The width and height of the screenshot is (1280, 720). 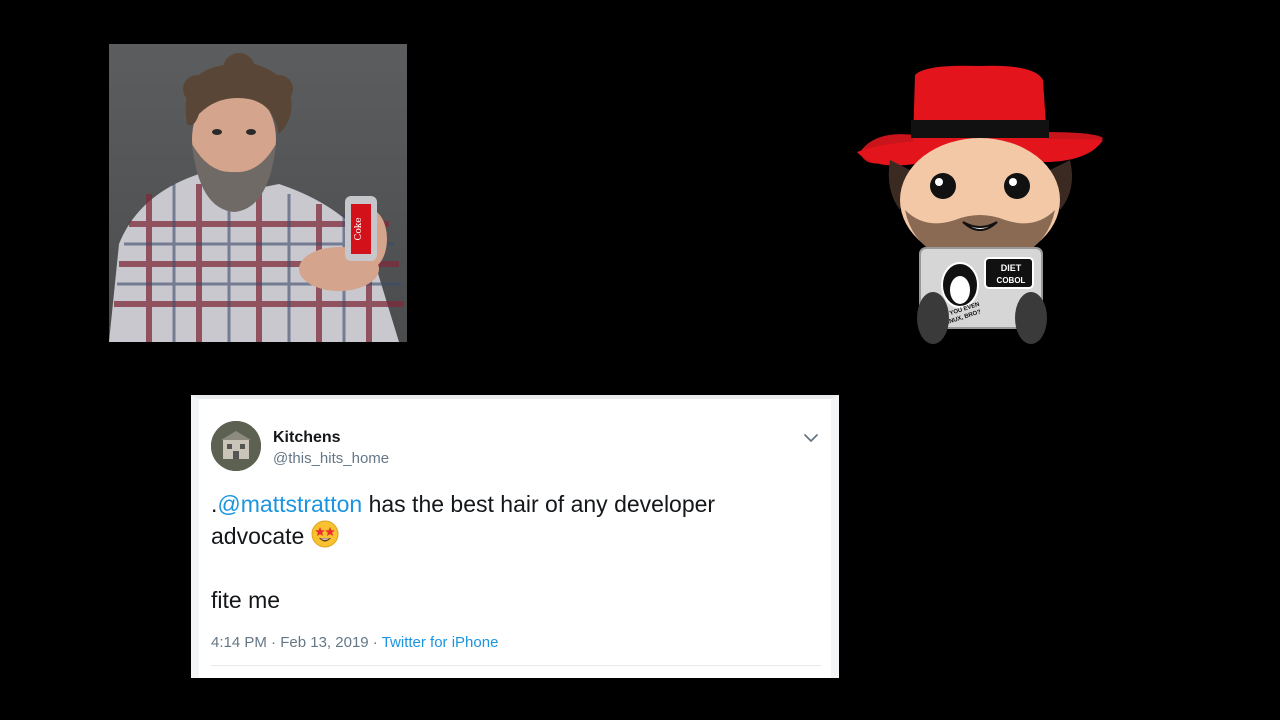 I want to click on tweet-avatar, so click(x=236, y=446).